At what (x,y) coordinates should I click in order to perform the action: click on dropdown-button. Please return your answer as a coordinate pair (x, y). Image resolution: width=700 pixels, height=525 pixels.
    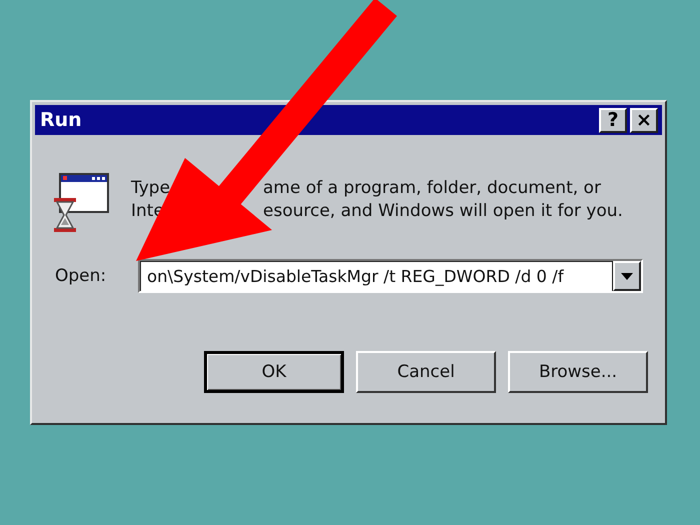
    Looking at the image, I should click on (627, 276).